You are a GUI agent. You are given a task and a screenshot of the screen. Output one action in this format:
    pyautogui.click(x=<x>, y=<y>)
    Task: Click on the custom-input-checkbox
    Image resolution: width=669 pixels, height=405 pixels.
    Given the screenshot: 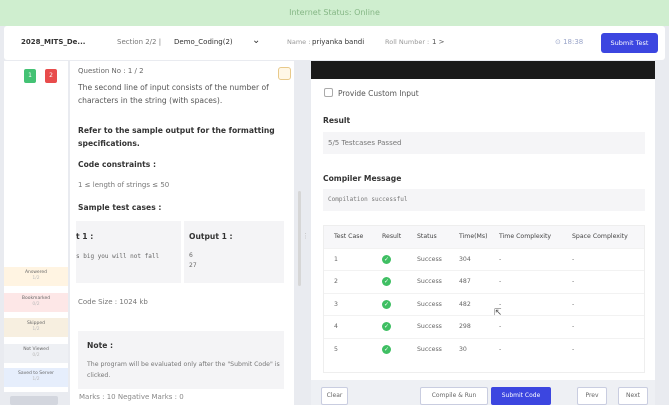 What is the action you would take?
    pyautogui.click(x=328, y=92)
    